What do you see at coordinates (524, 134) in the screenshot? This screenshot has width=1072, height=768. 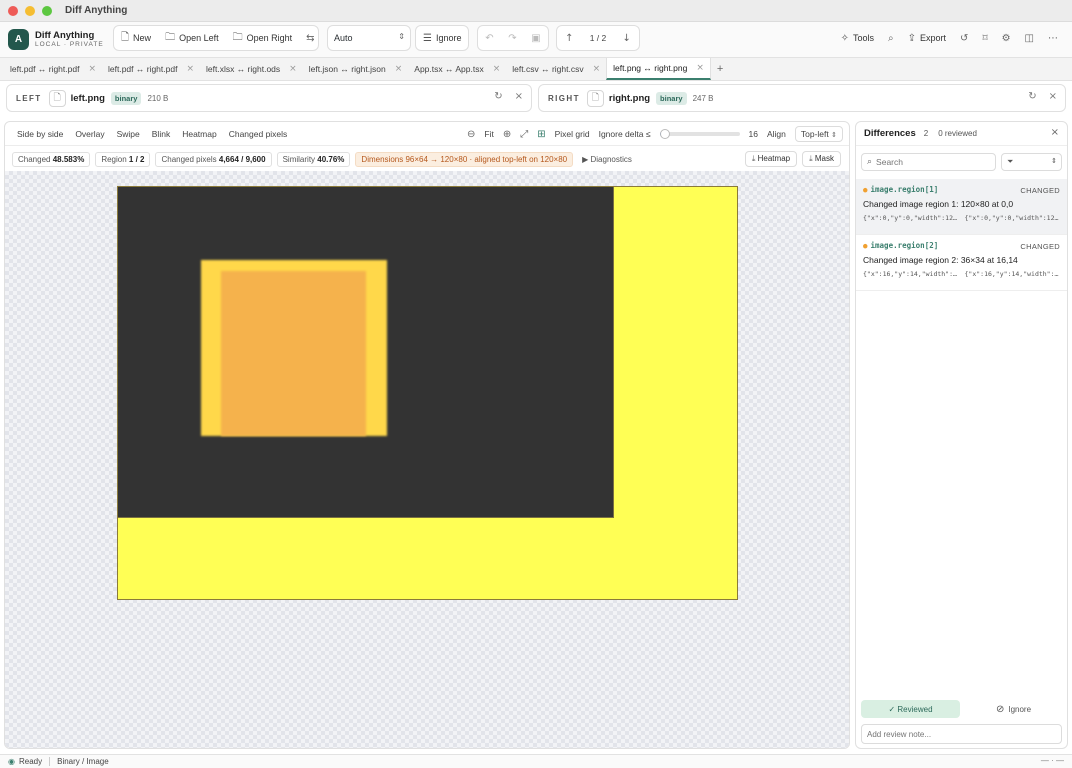 I see `fullscreen-icon: ⤢` at bounding box center [524, 134].